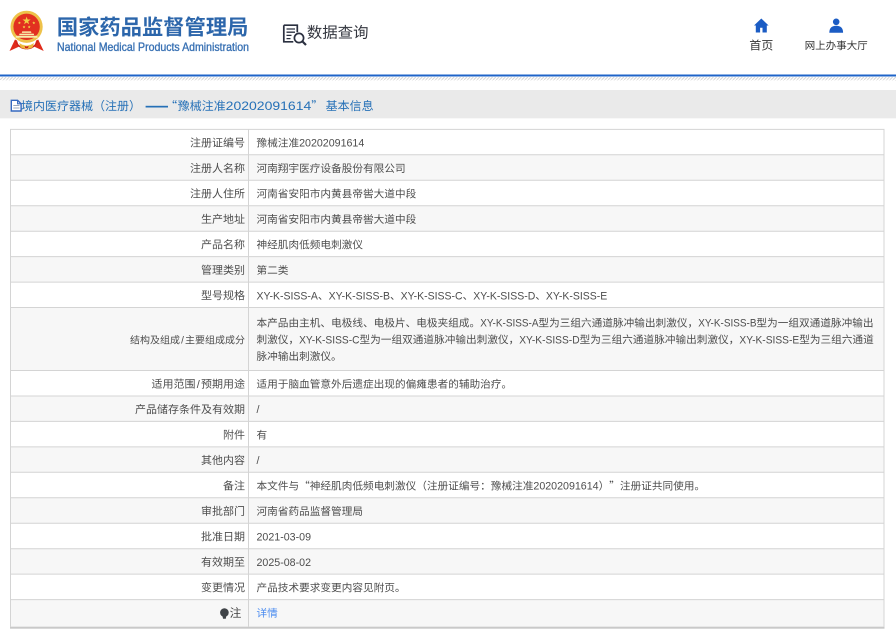  I want to click on svg-text:National Medical Products Admi: National Medical Products Administration, so click(153, 47).